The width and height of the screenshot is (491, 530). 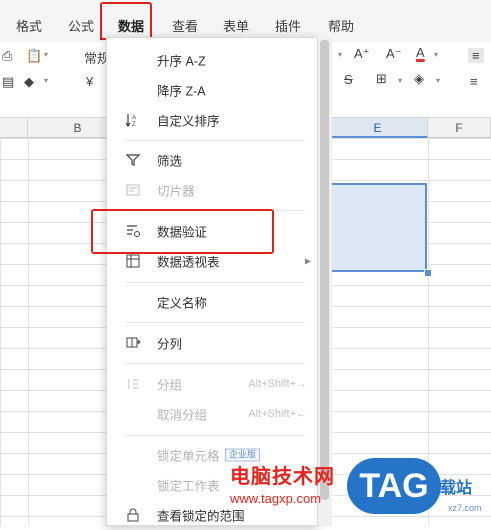 I want to click on format-painter-icon: ▤, so click(x=8, y=82).